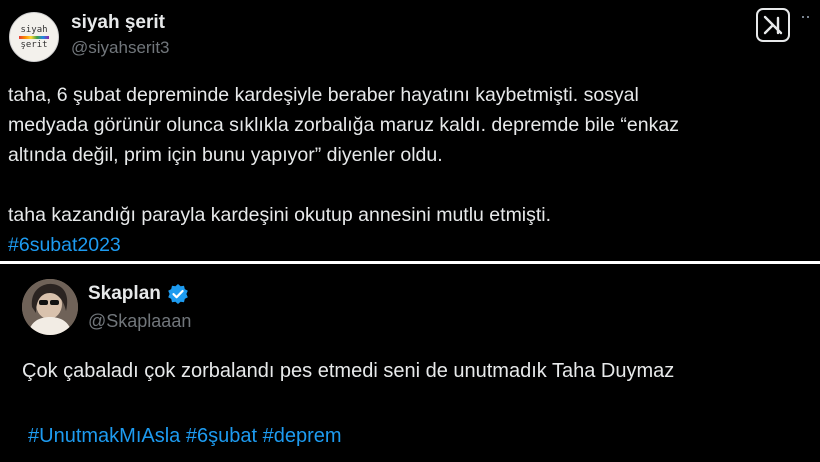  What do you see at coordinates (805, 16) in the screenshot?
I see `more-options-icon: ··` at bounding box center [805, 16].